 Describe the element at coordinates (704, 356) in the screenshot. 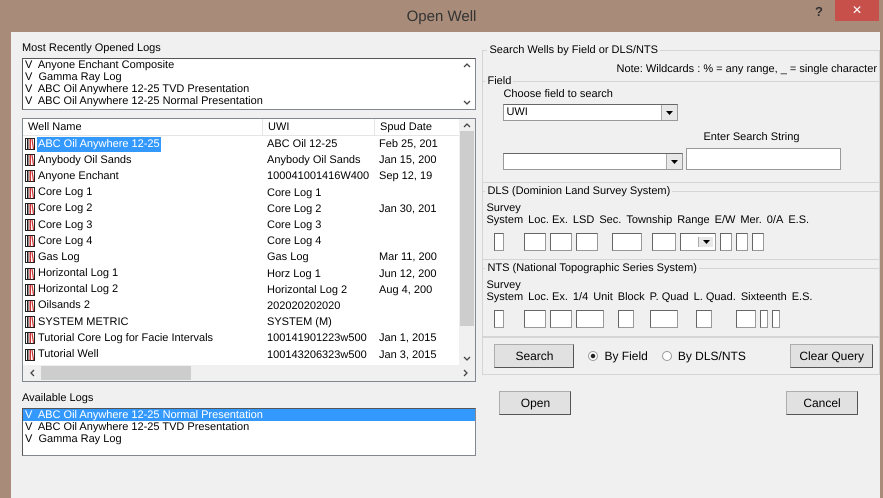

I see `search-mode-radio: By DLS/NTS` at that location.